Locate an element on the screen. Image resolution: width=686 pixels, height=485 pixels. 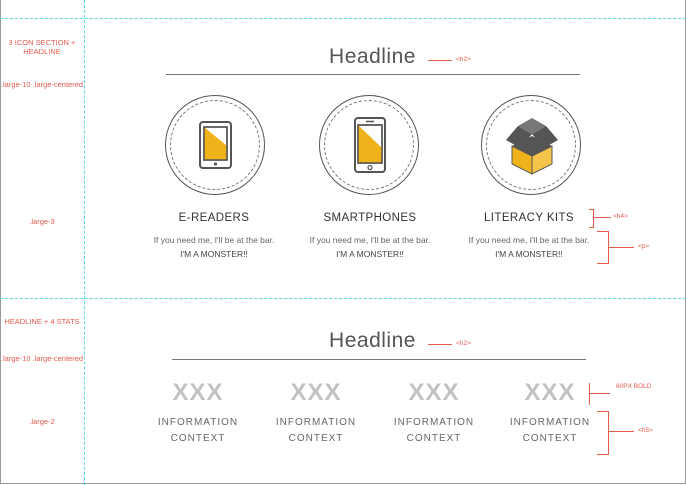
h2-tag-2: <h2> is located at coordinates (463, 343).